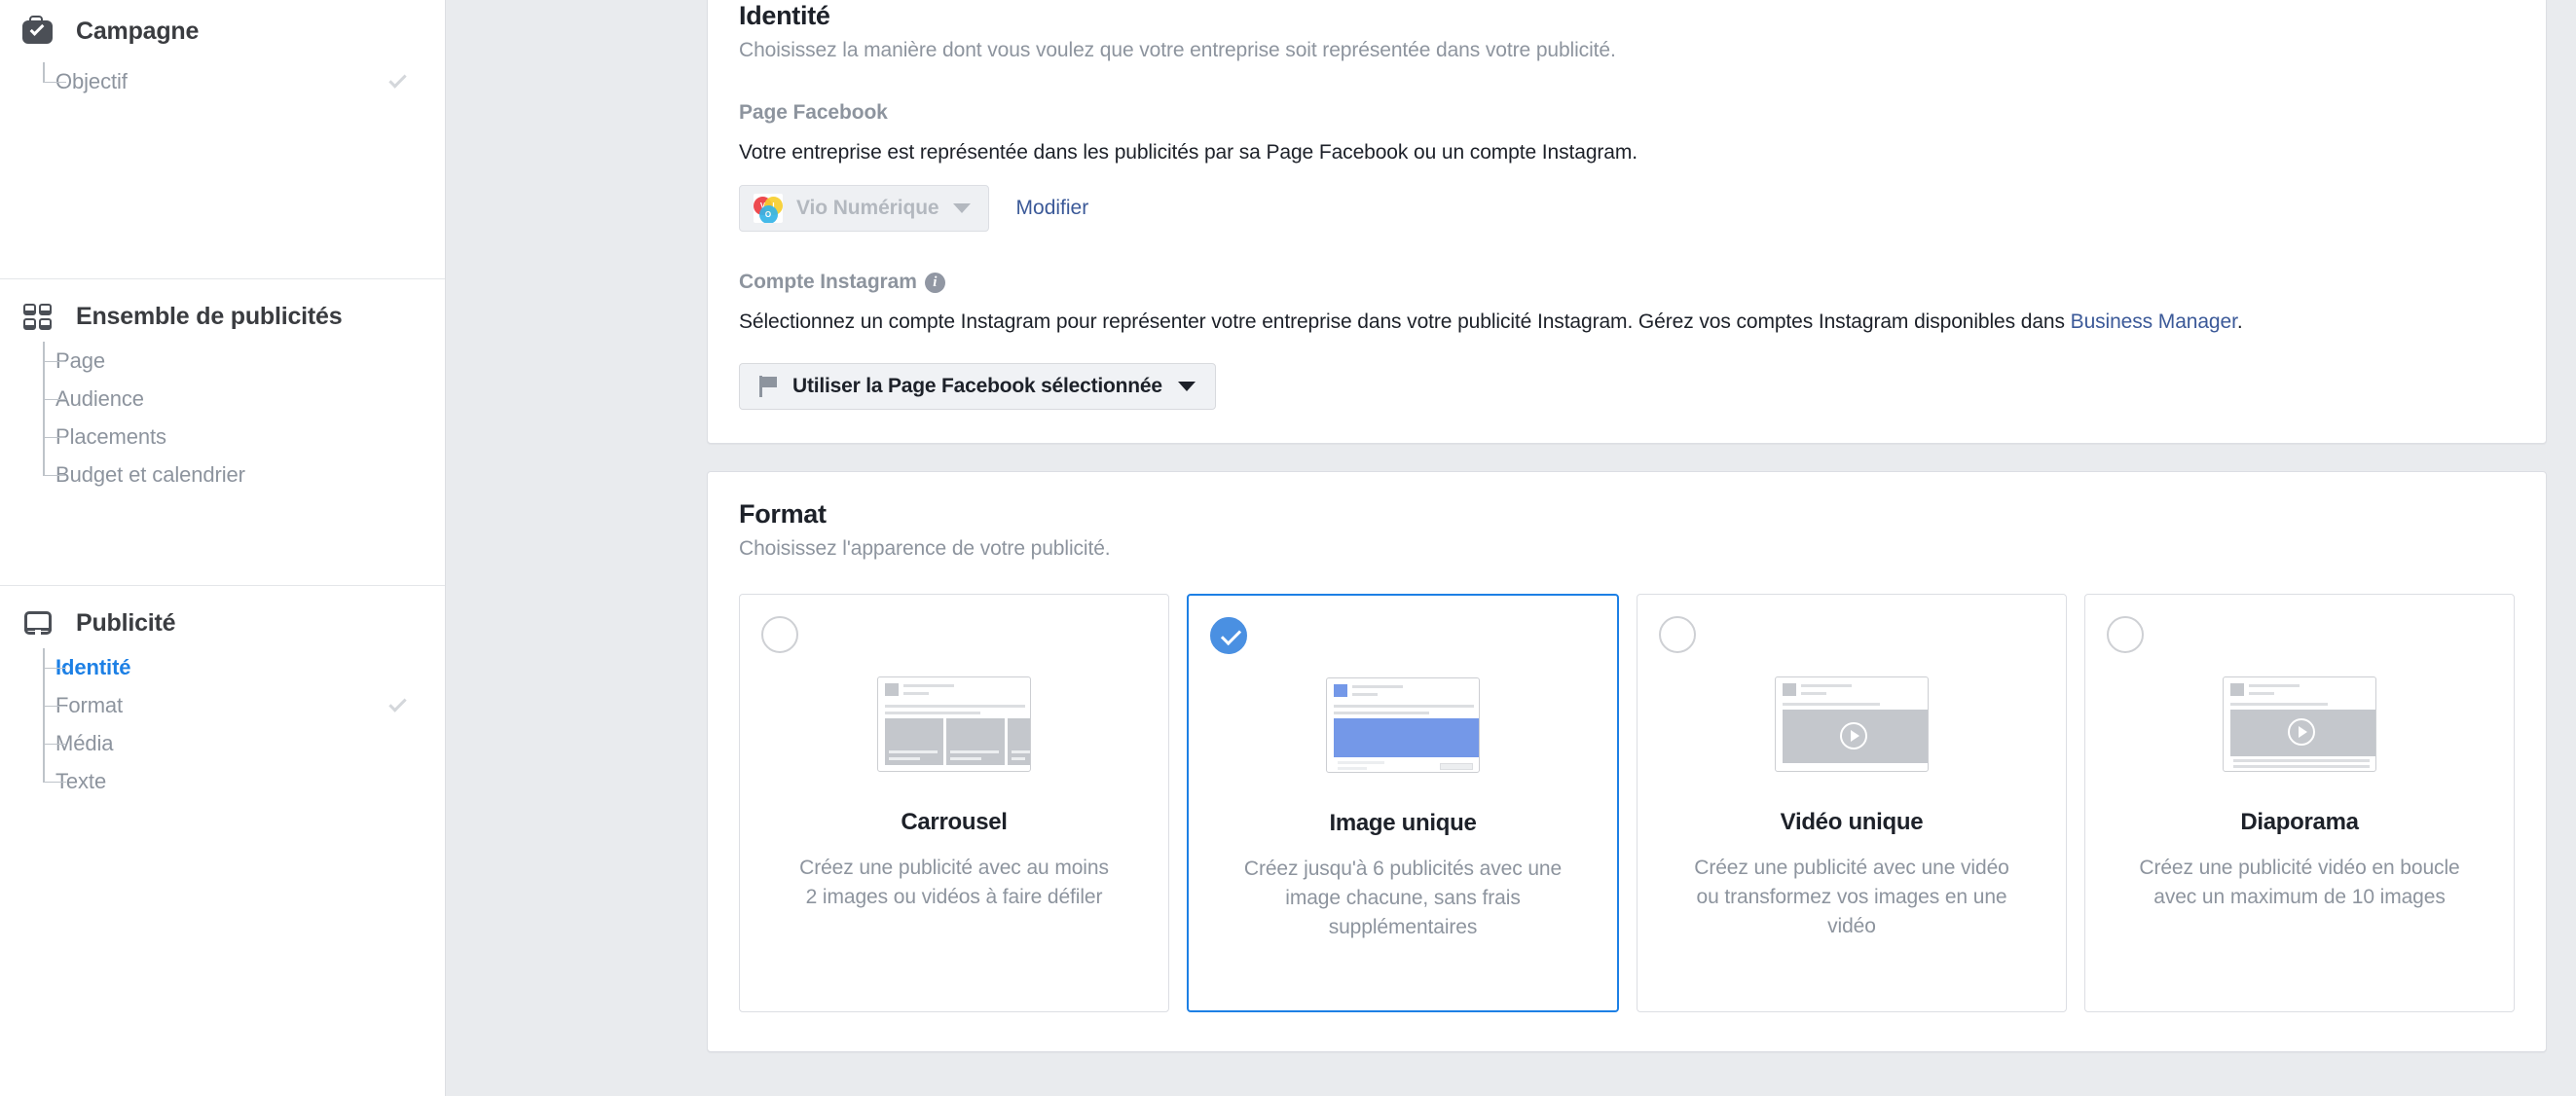 The image size is (2576, 1096). Describe the element at coordinates (1627, 209) in the screenshot. I see `page-facebook-row: V I O Vio Numérique Modifier` at that location.